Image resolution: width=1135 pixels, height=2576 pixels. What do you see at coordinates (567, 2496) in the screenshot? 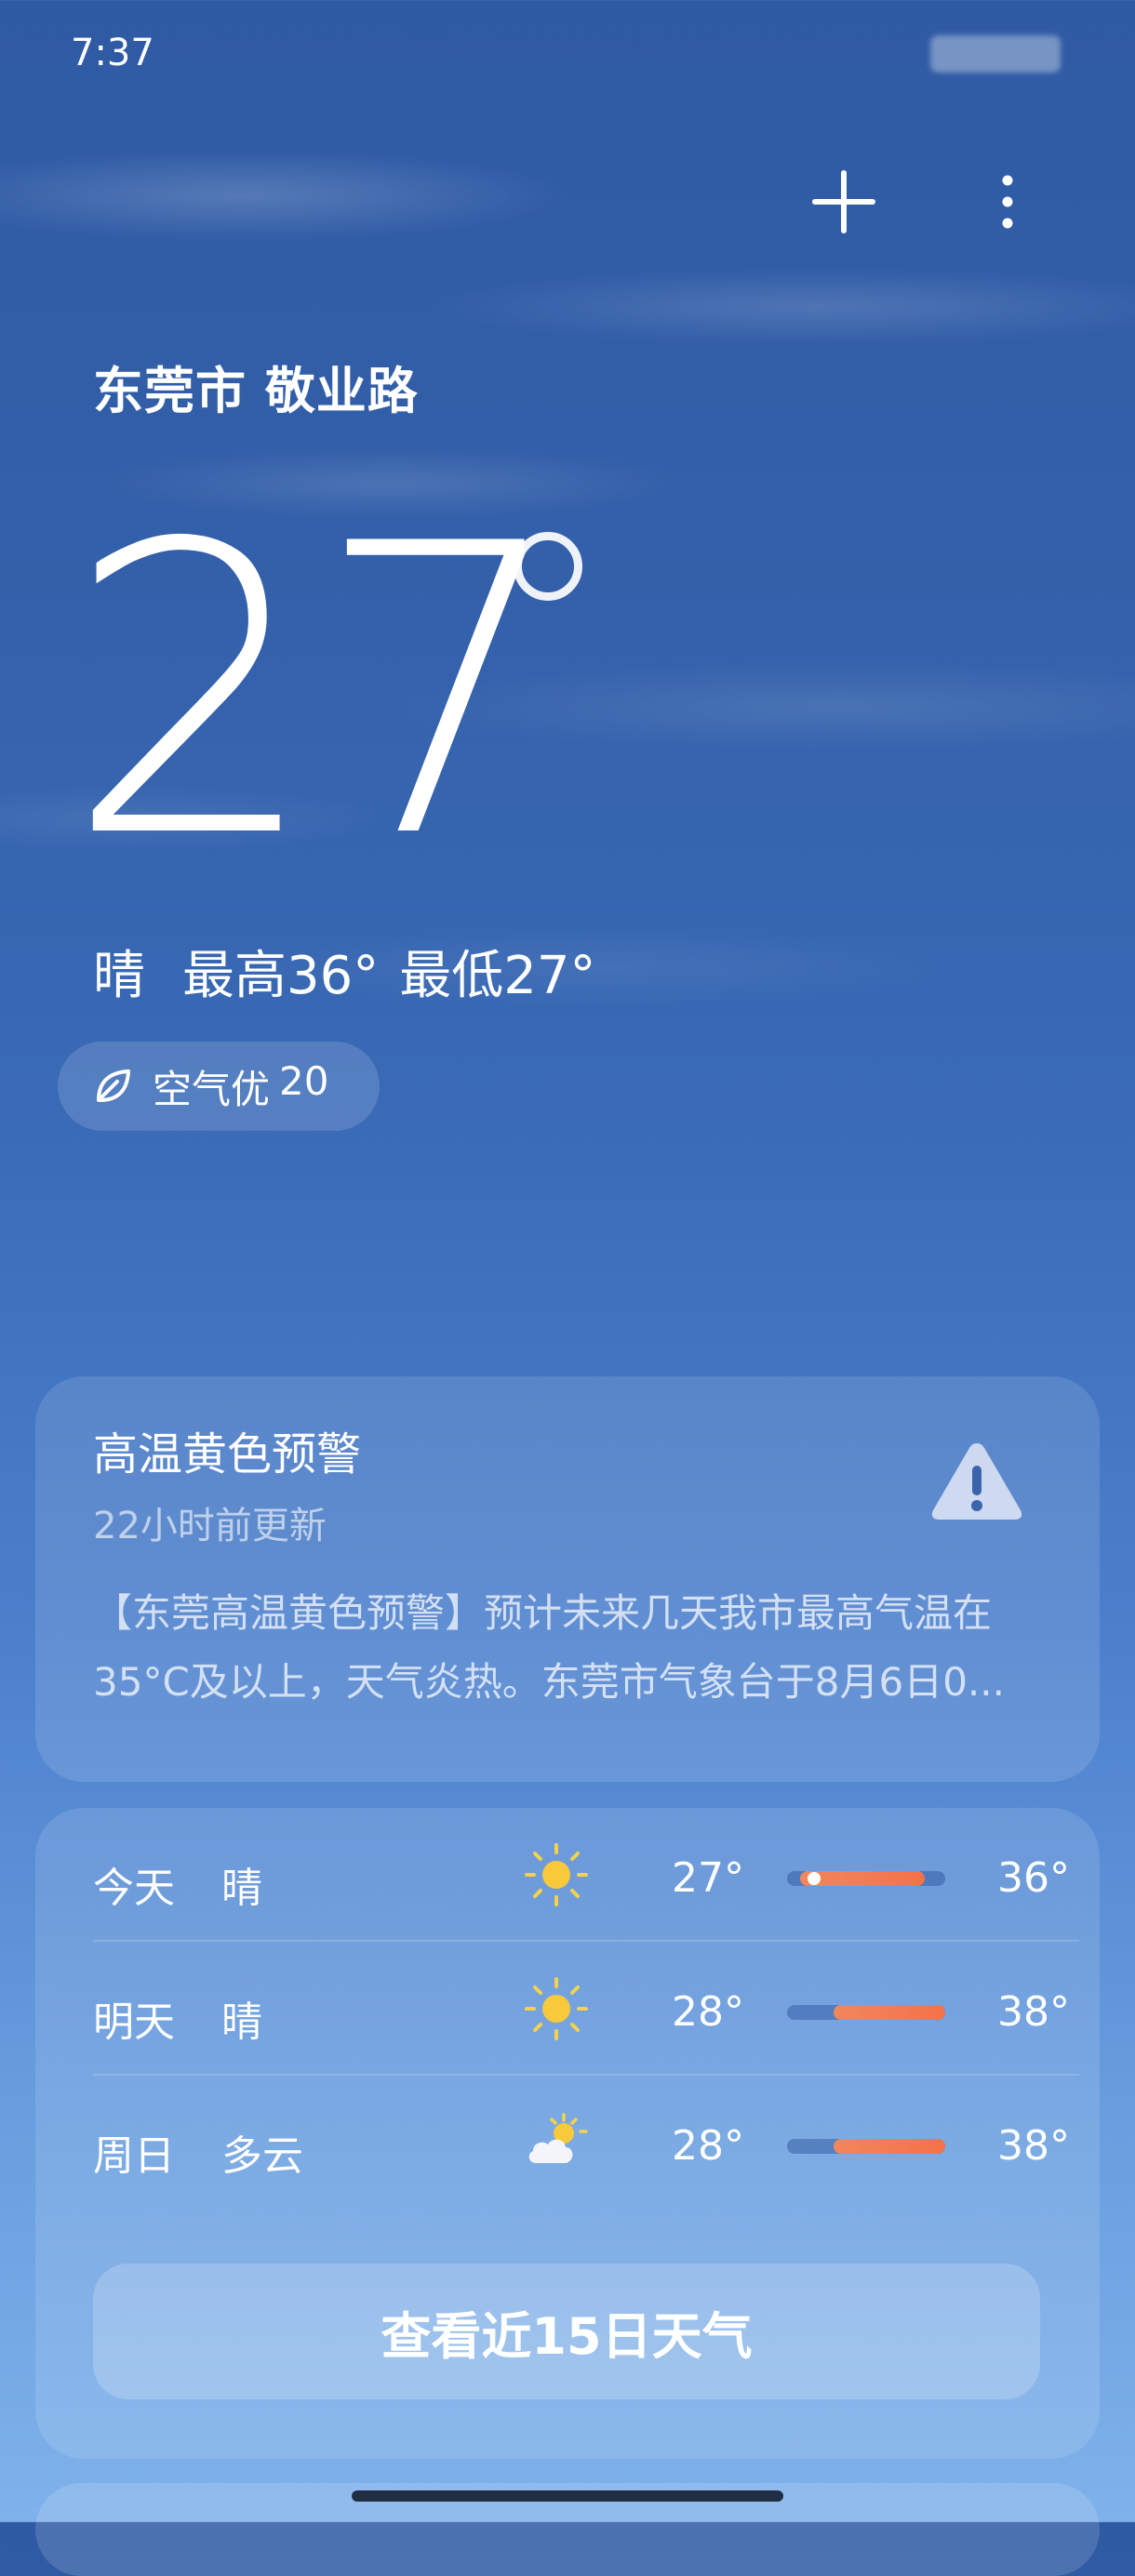
I see `home-indicator` at bounding box center [567, 2496].